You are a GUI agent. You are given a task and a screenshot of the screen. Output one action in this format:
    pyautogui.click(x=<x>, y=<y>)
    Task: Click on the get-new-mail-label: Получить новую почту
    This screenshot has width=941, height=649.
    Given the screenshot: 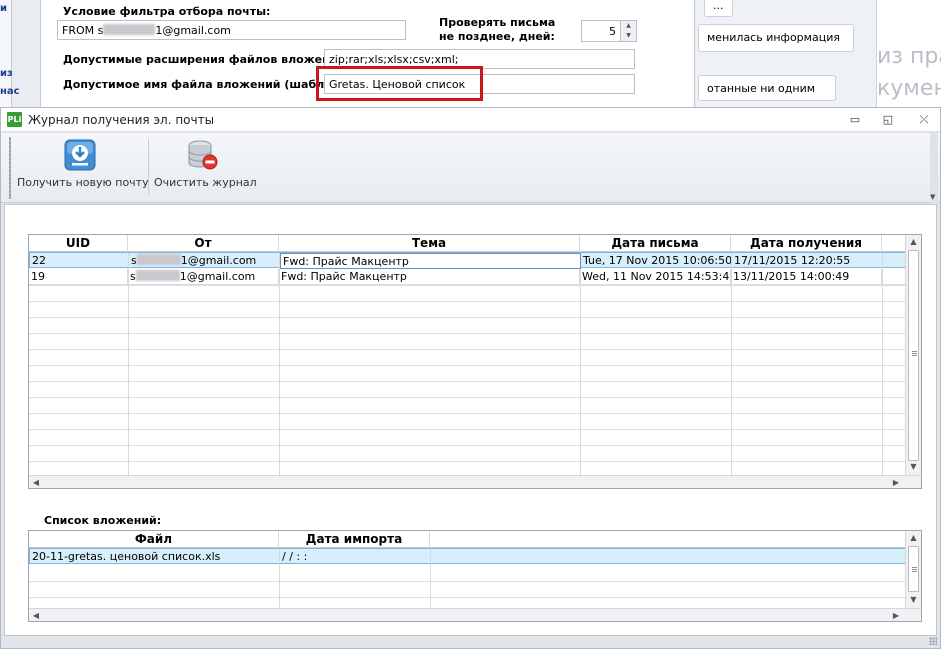 What is the action you would take?
    pyautogui.click(x=83, y=182)
    